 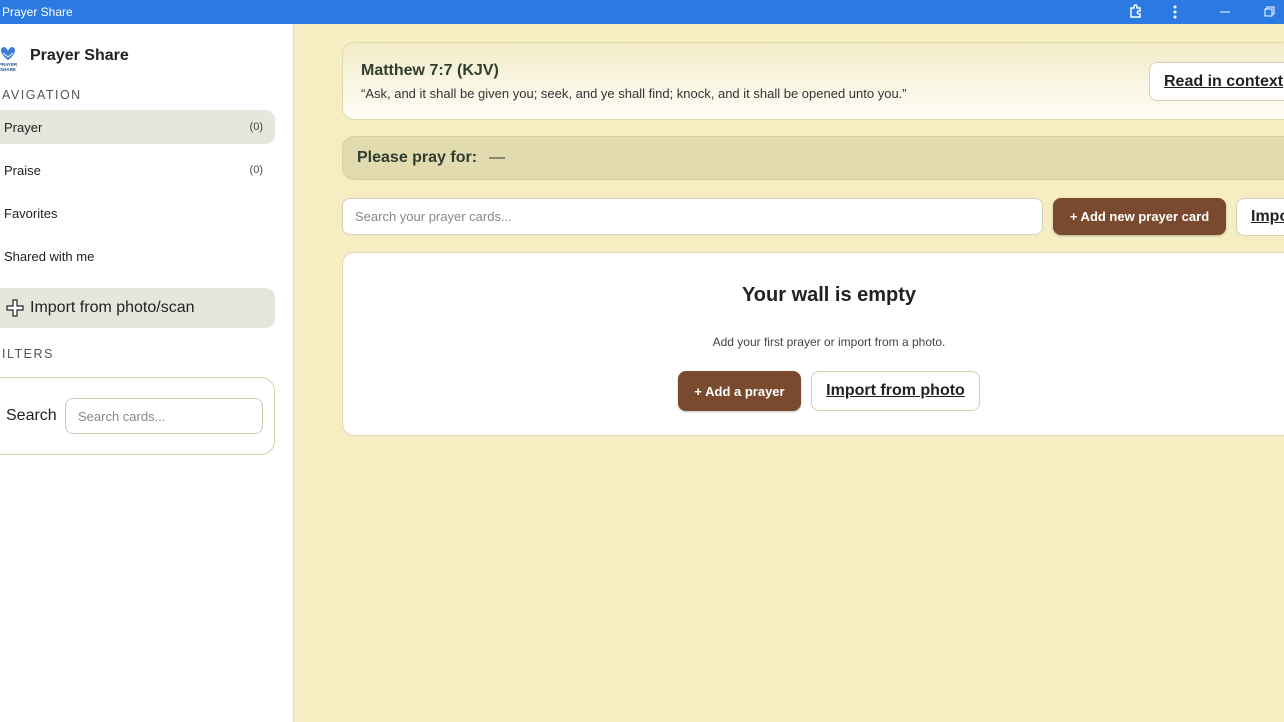 What do you see at coordinates (137, 127) in the screenshot?
I see `sidebar-item-prayer: Prayer (0)` at bounding box center [137, 127].